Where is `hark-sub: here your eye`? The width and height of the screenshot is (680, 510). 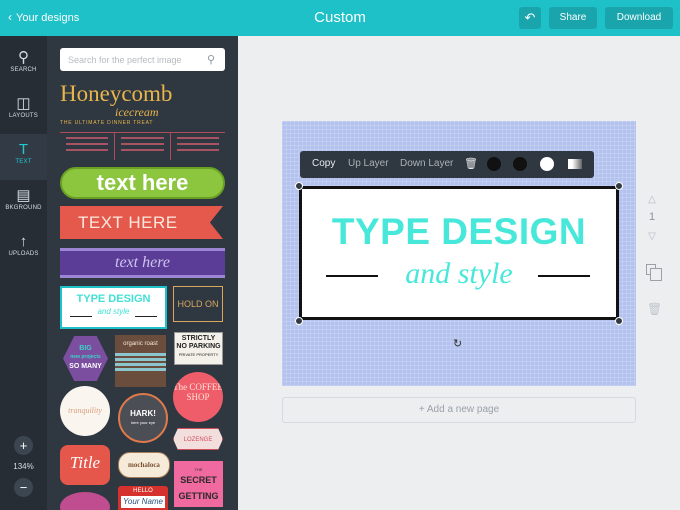 hark-sub: here your eye is located at coordinates (143, 422).